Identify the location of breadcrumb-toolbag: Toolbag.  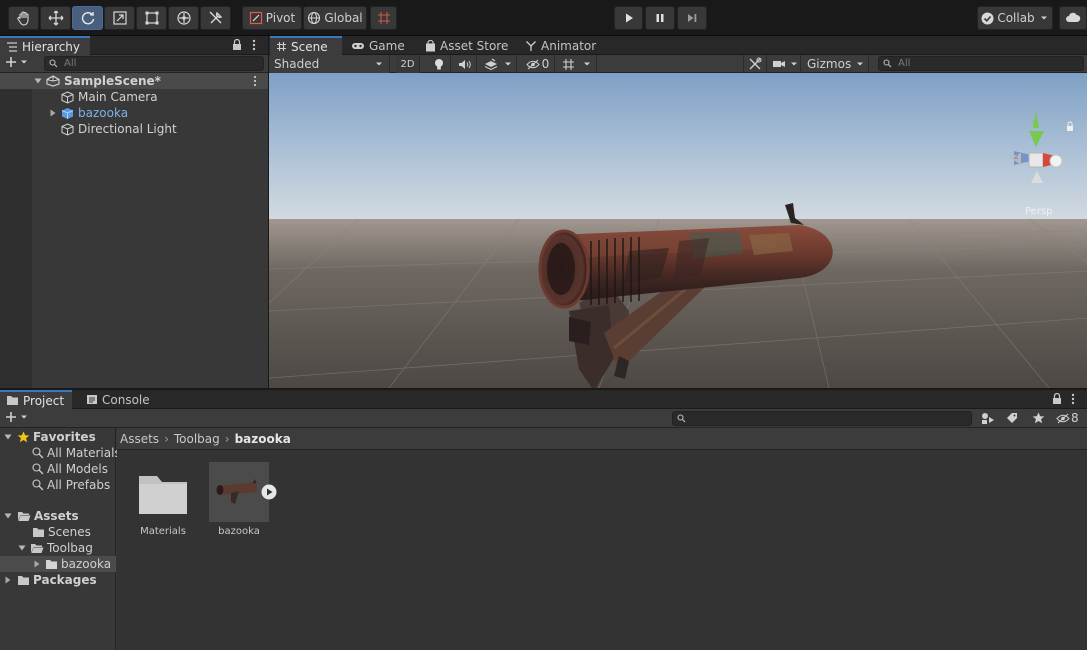
(197, 439).